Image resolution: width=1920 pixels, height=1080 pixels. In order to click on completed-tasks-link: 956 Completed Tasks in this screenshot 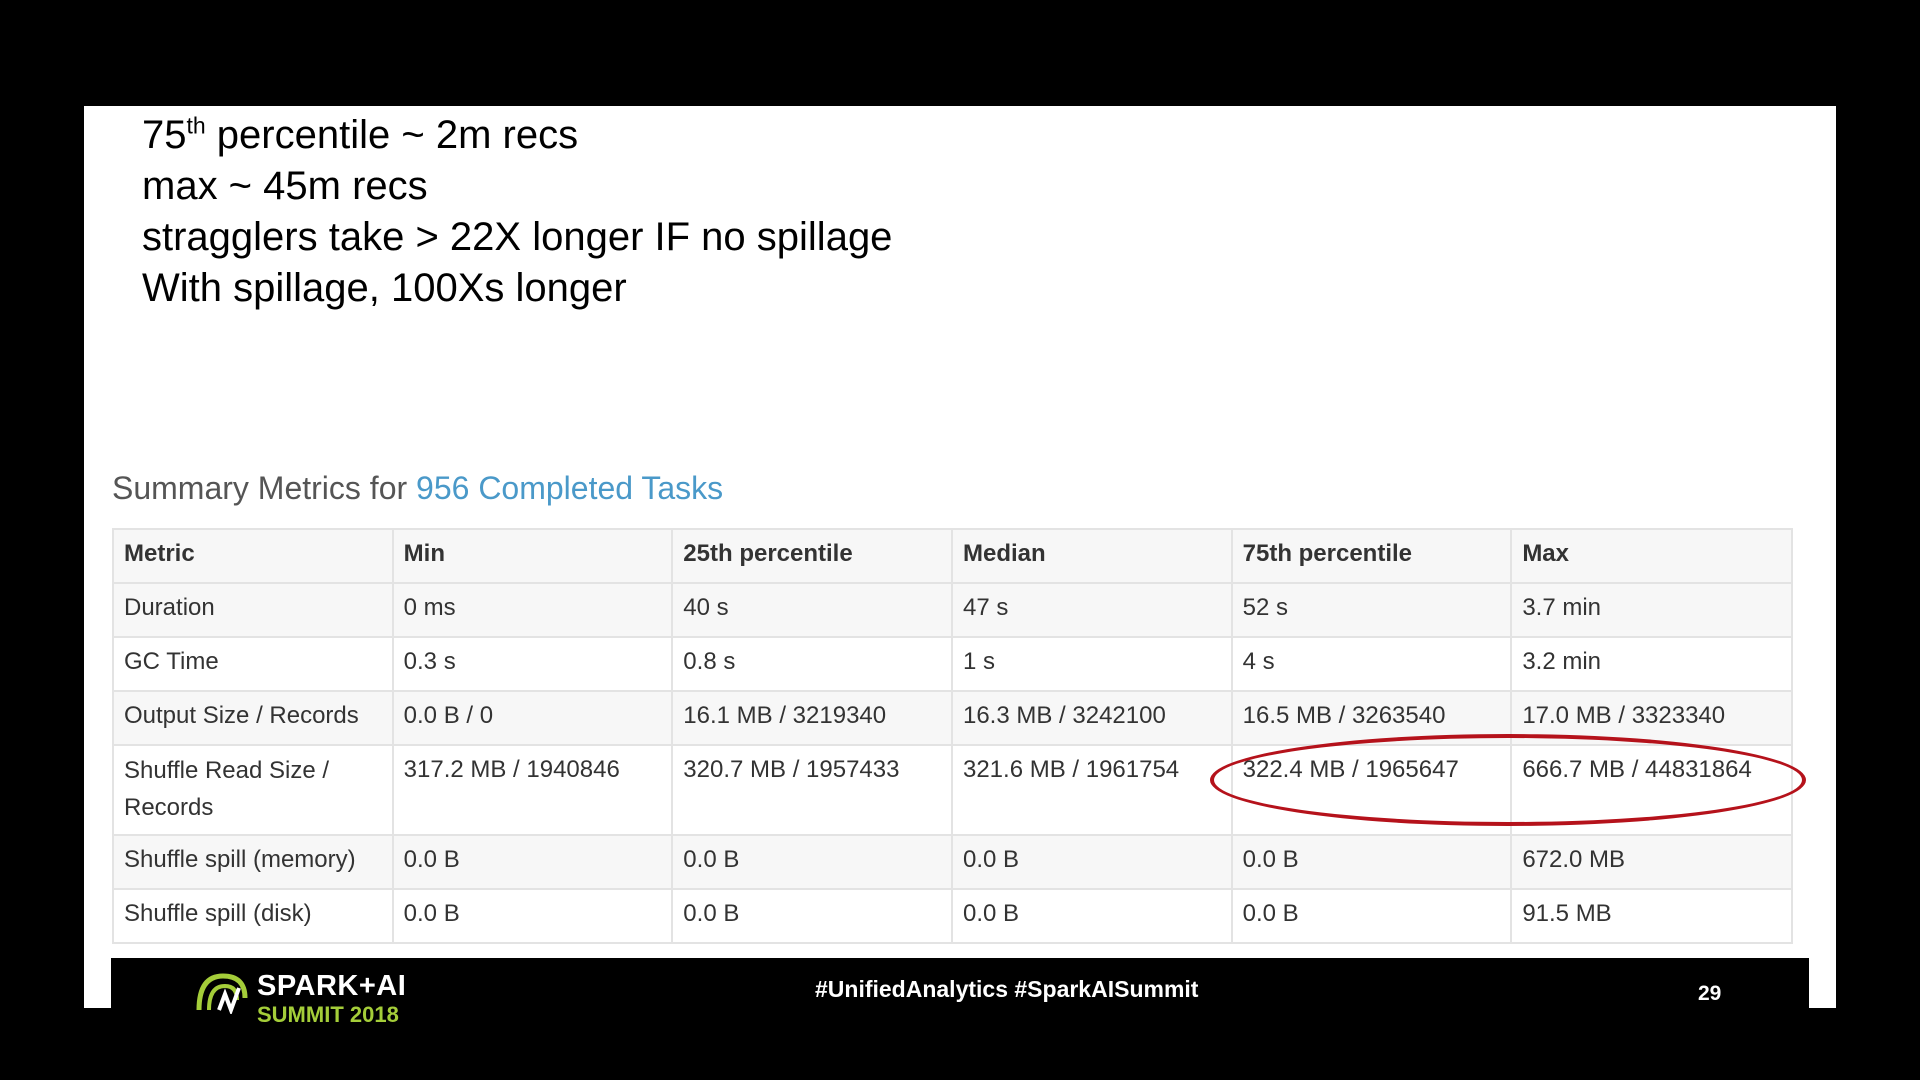, I will do `click(569, 488)`.